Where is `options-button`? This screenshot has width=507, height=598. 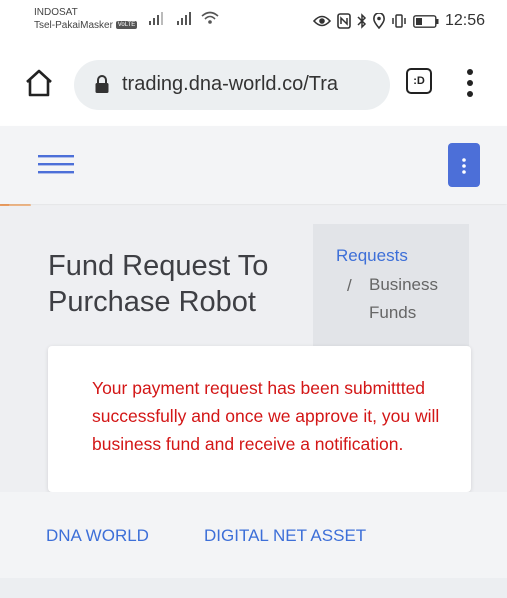
options-button is located at coordinates (464, 165).